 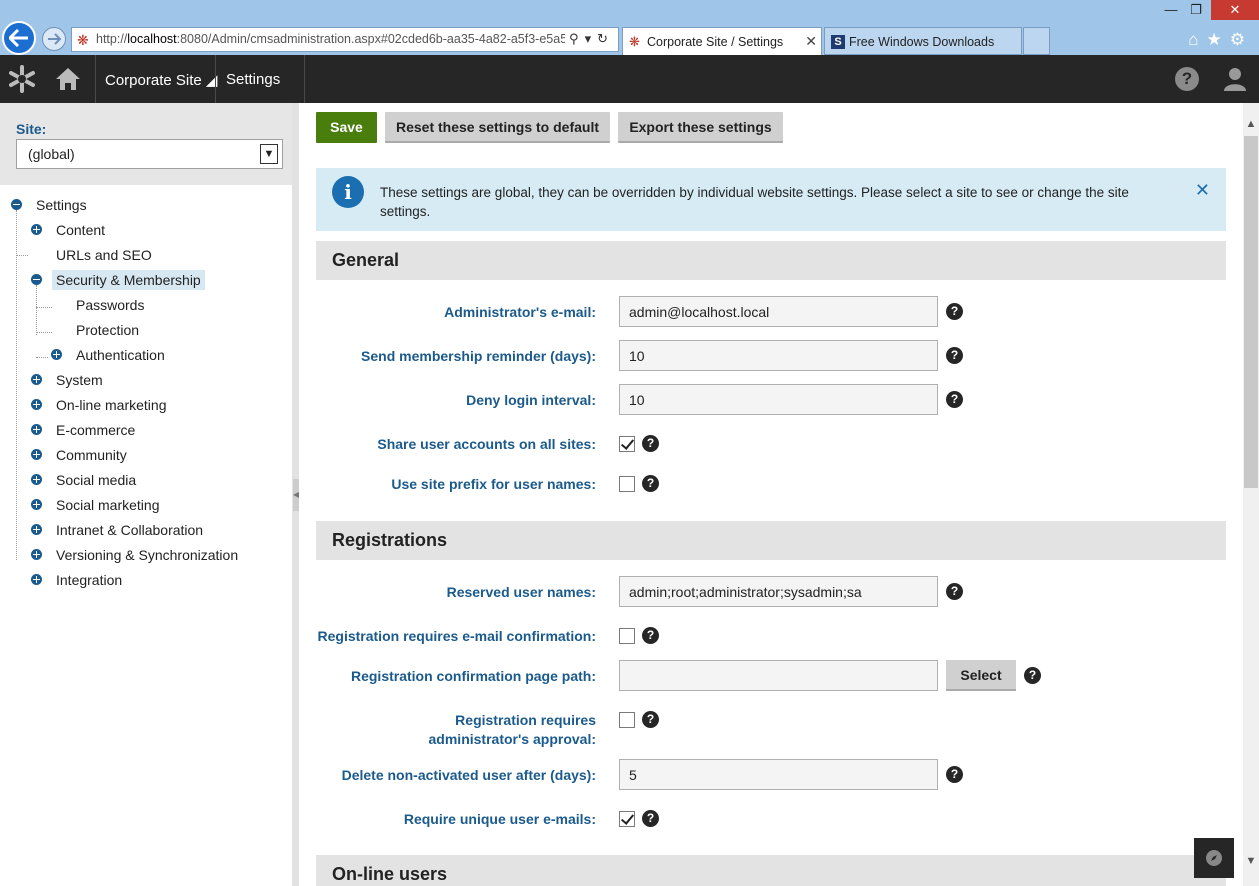 What do you see at coordinates (161, 80) in the screenshot?
I see `site-selector: Corporate Site ◢` at bounding box center [161, 80].